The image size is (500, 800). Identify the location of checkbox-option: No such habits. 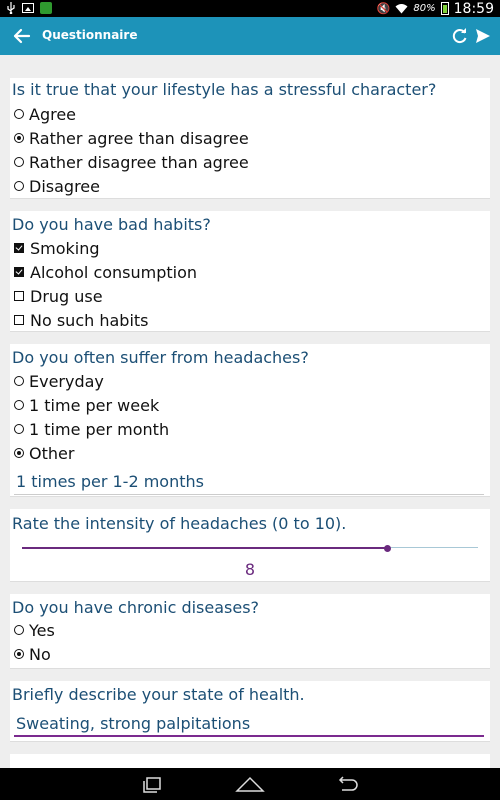
(81, 320).